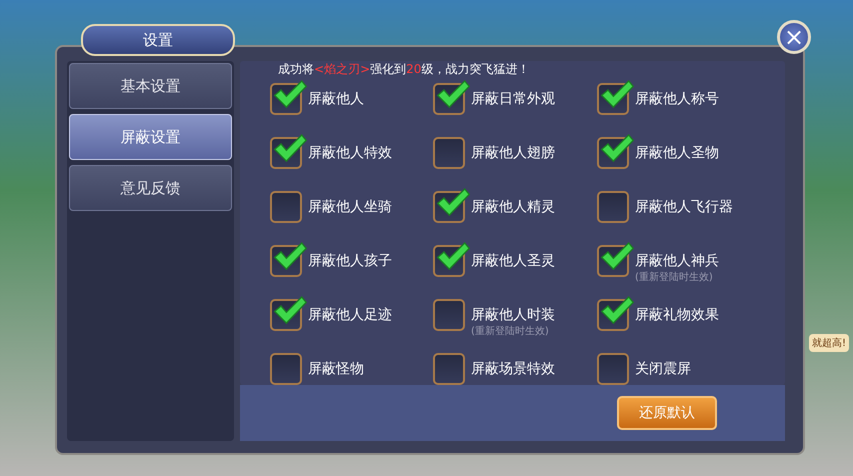  Describe the element at coordinates (513, 315) in the screenshot. I see `option-label: 屏蔽他人时装` at that location.